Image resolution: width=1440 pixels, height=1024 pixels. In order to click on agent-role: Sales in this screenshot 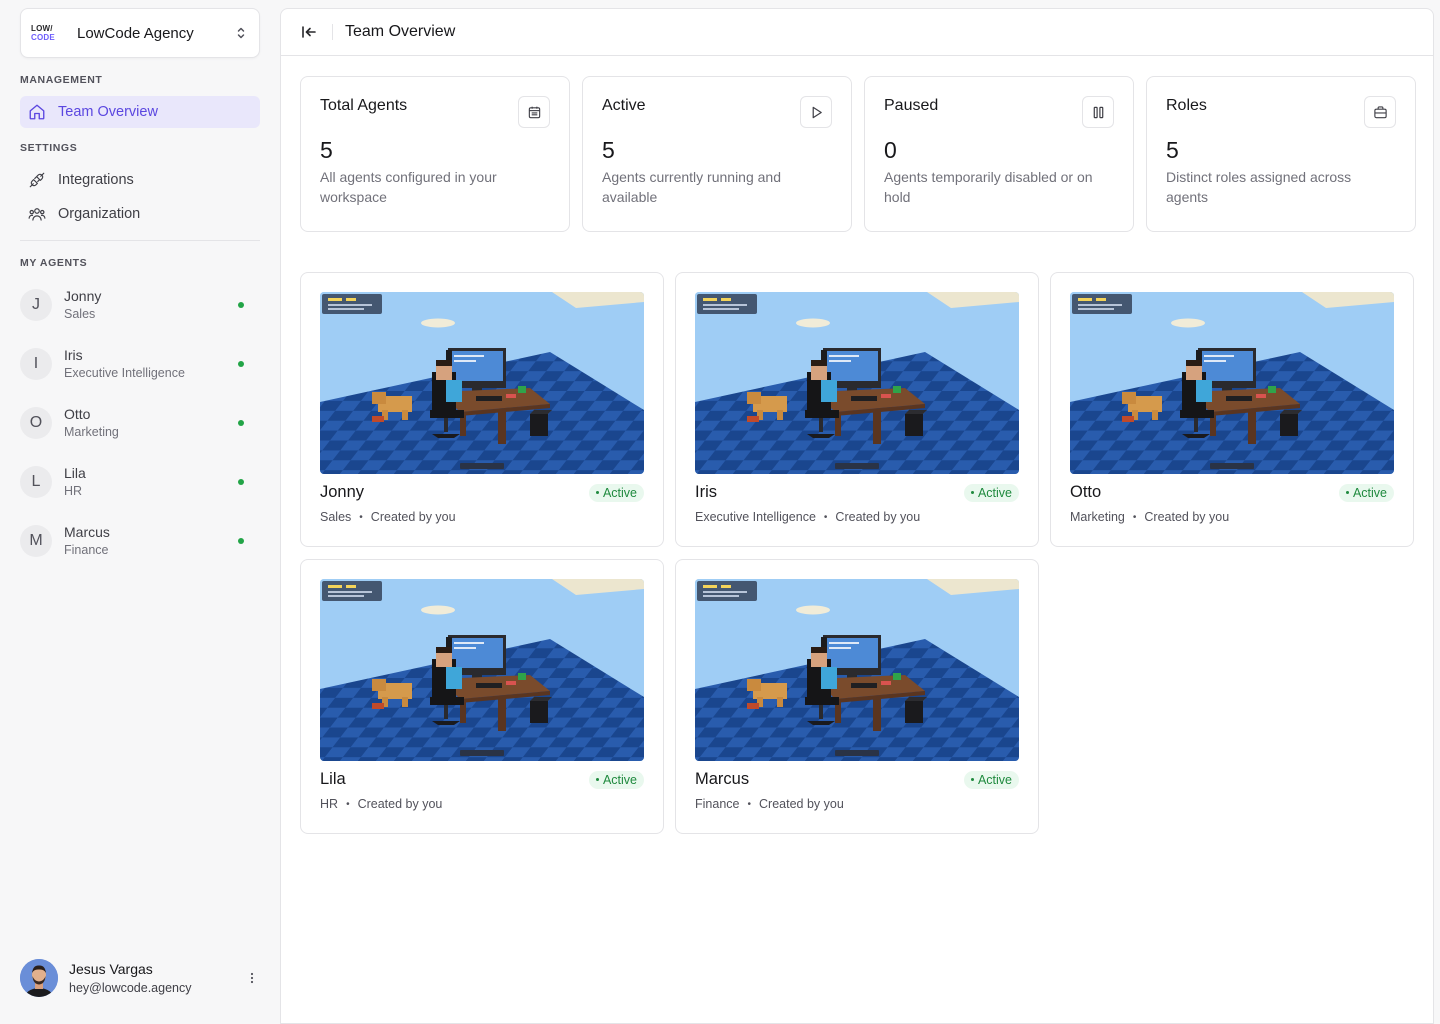, I will do `click(80, 313)`.